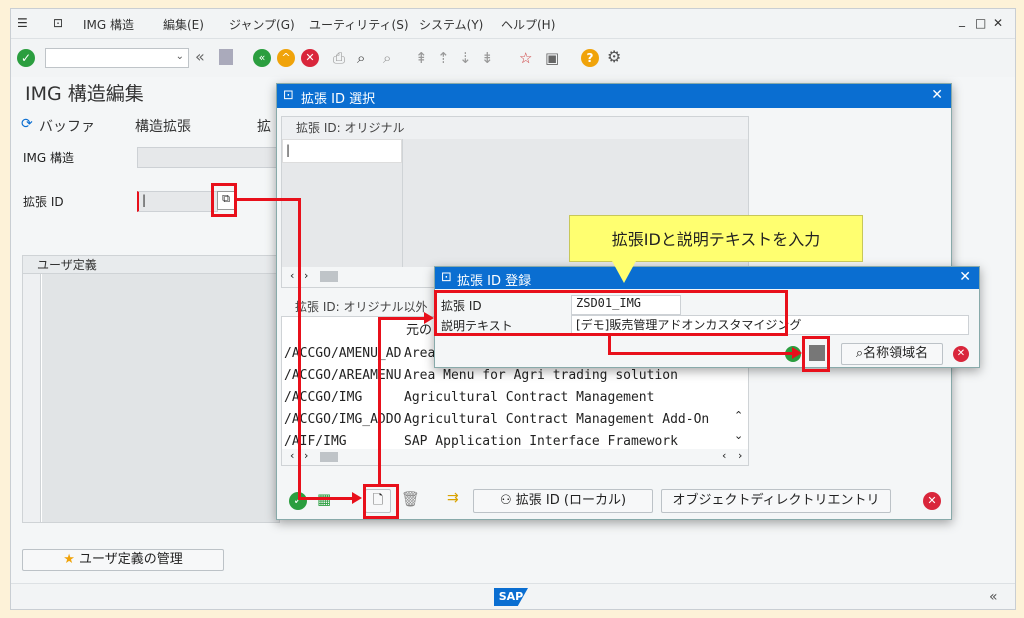  What do you see at coordinates (27, 124) in the screenshot?
I see `buffer-icon: ⟳` at bounding box center [27, 124].